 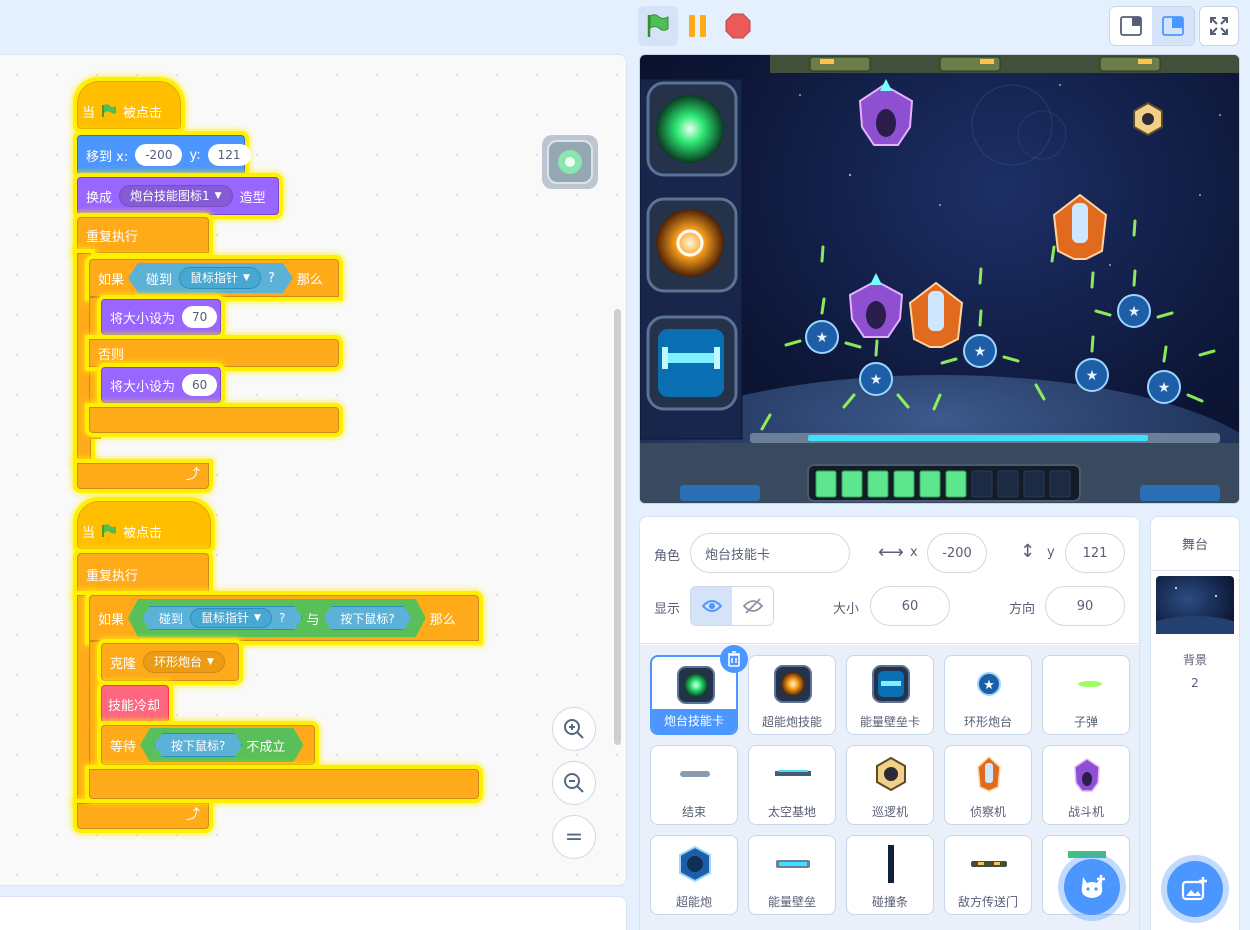 What do you see at coordinates (696, 685) in the screenshot?
I see `green-core-card-icon` at bounding box center [696, 685].